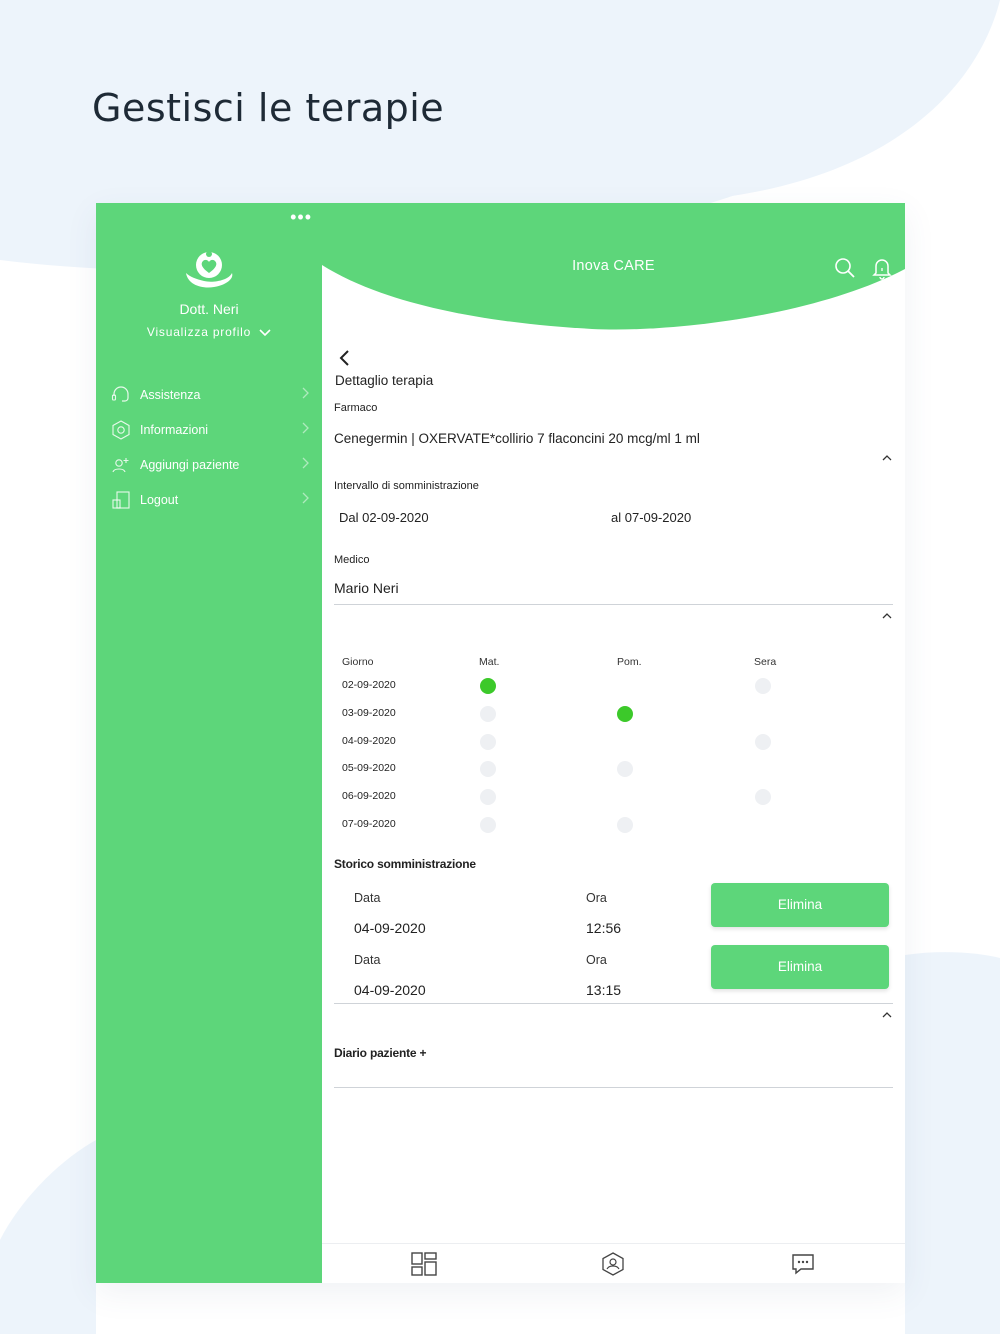 The width and height of the screenshot is (1000, 1334). I want to click on sidebar-item-assistenza: Assistenza, so click(210, 394).